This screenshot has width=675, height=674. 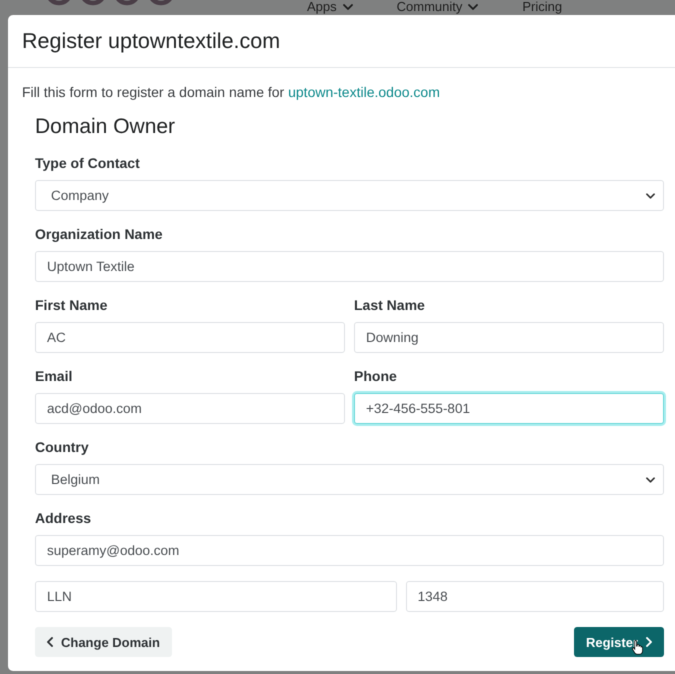 What do you see at coordinates (509, 408) in the screenshot?
I see `text-field: +32-456-555-801` at bounding box center [509, 408].